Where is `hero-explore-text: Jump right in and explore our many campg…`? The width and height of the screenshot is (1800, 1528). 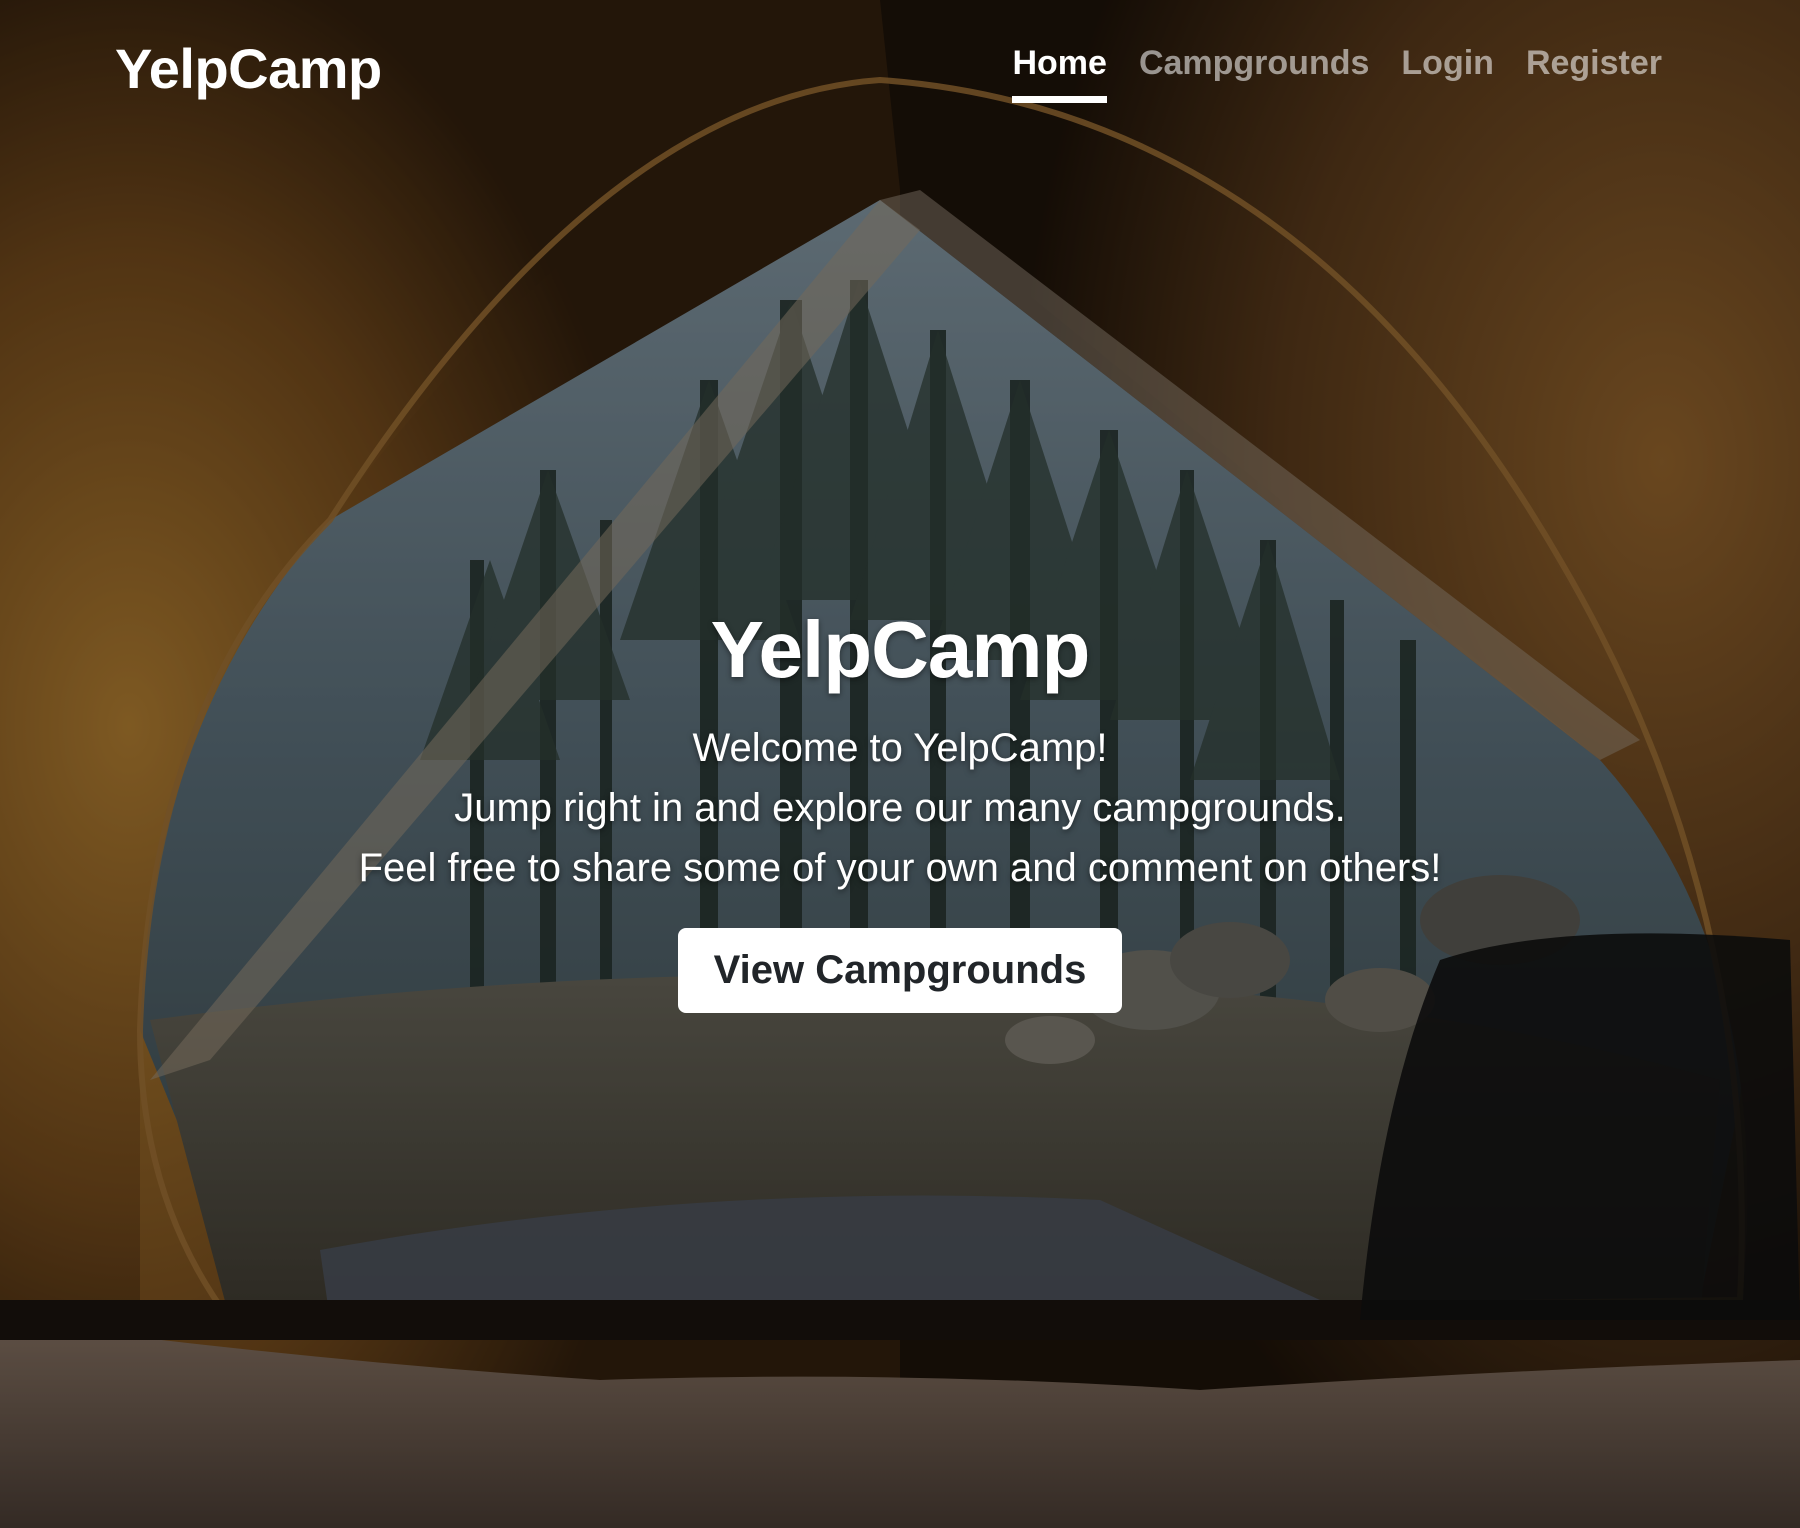 hero-explore-text: Jump right in and explore our many campg… is located at coordinates (900, 808).